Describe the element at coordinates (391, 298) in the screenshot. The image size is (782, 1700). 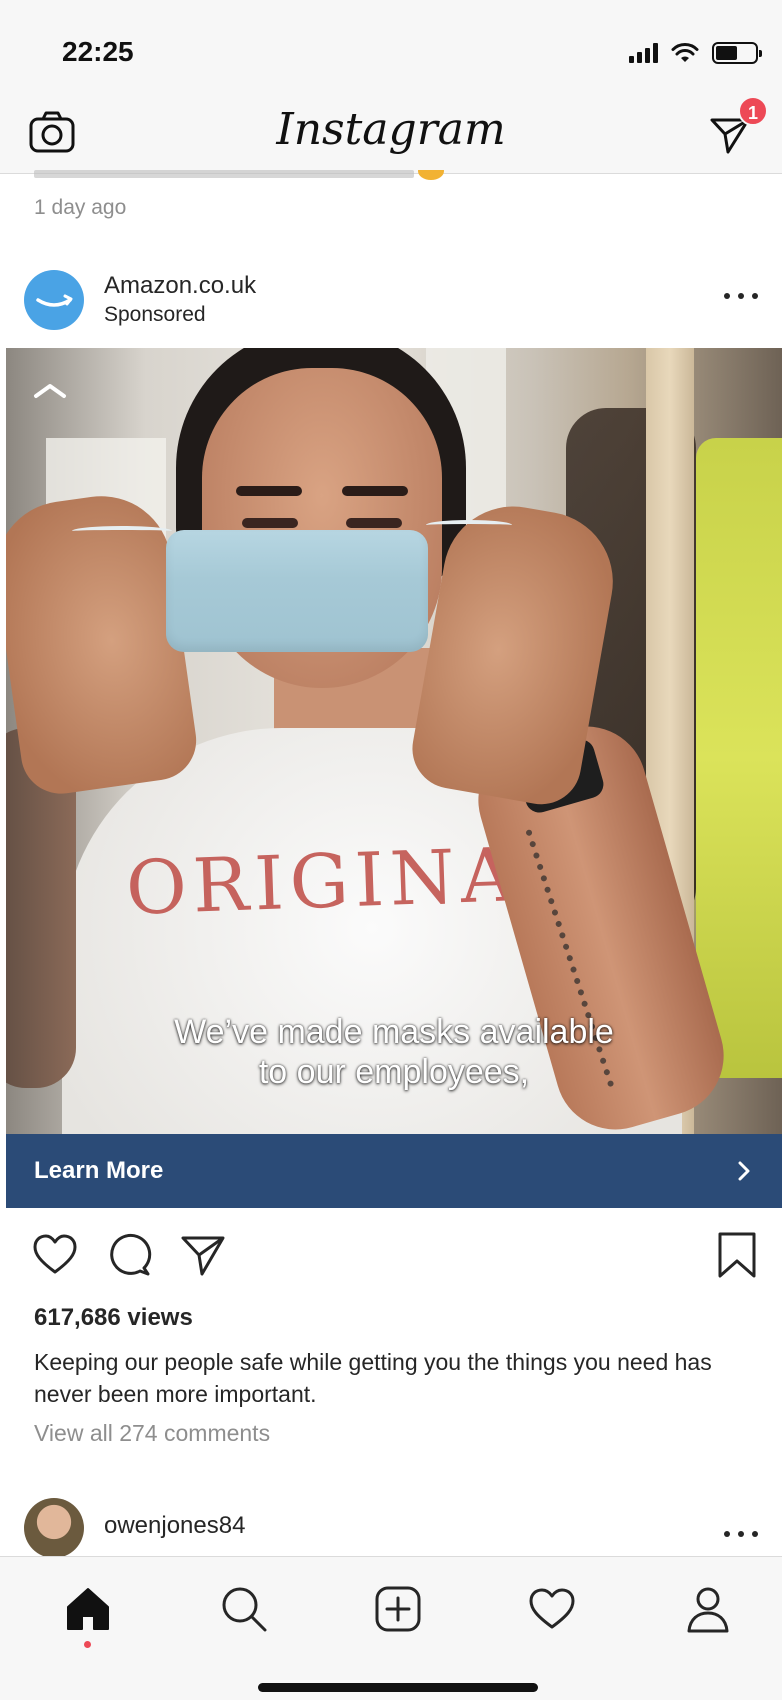
I see `post-header: Amazon.co.uk Sponsored` at that location.